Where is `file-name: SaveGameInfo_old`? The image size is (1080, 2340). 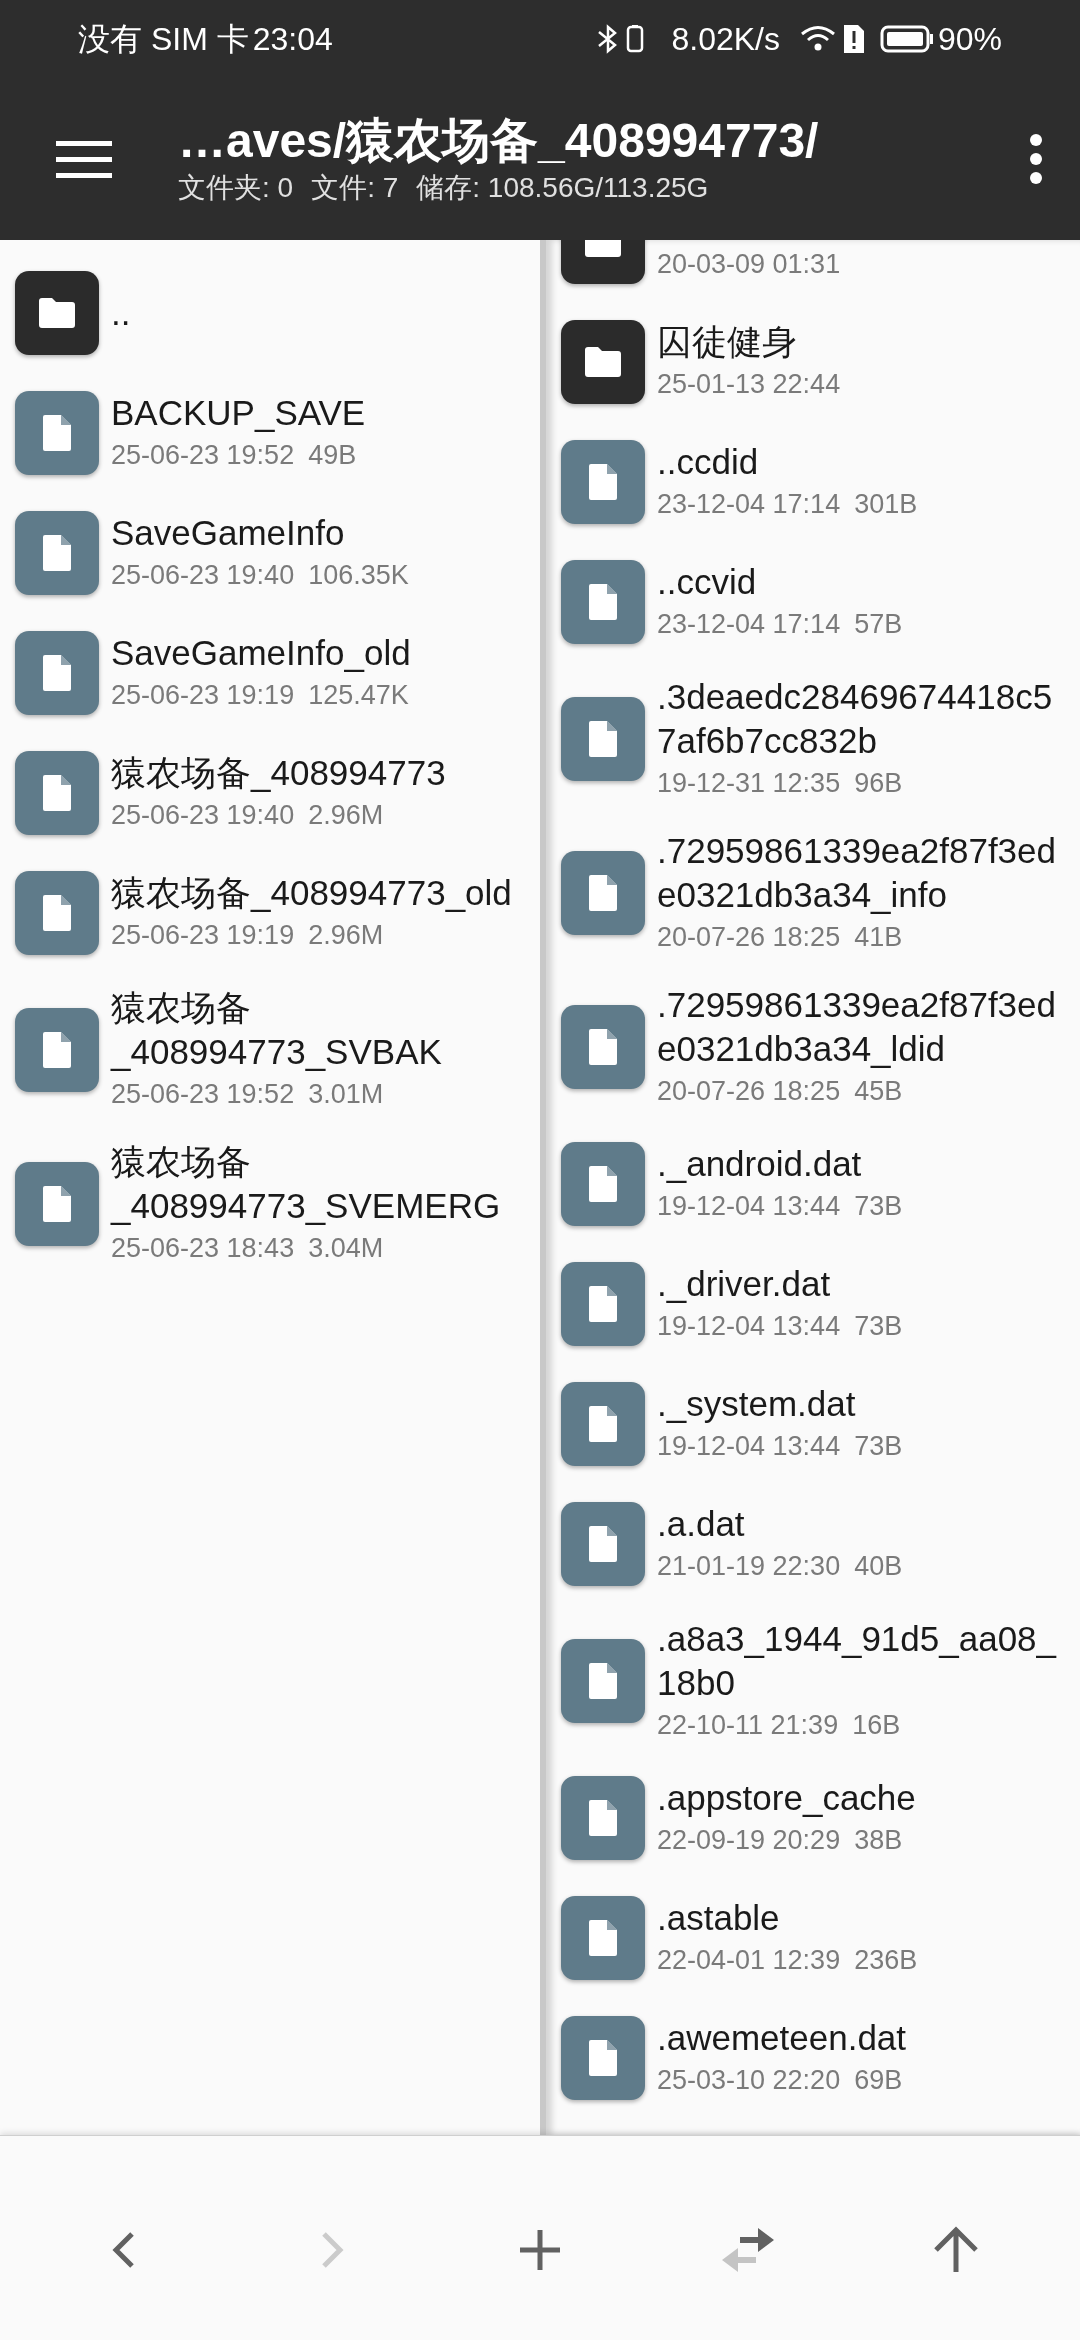 file-name: SaveGameInfo_old is located at coordinates (318, 653).